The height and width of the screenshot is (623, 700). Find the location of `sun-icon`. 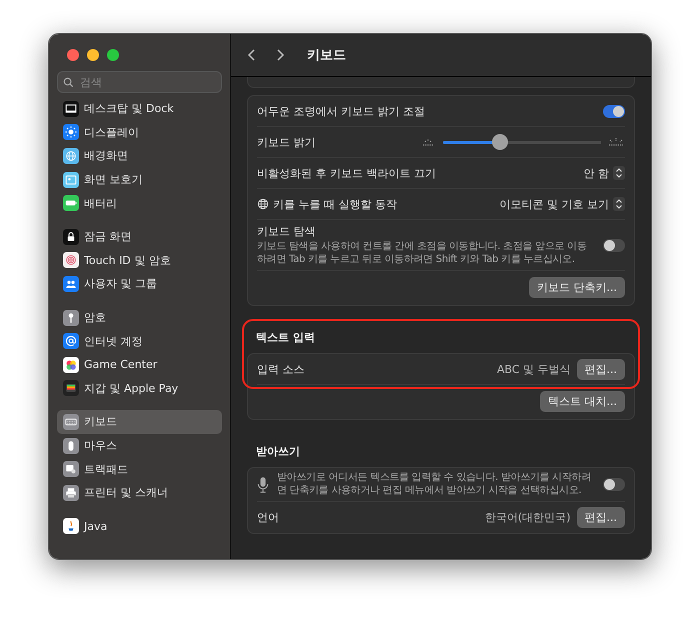

sun-icon is located at coordinates (71, 132).